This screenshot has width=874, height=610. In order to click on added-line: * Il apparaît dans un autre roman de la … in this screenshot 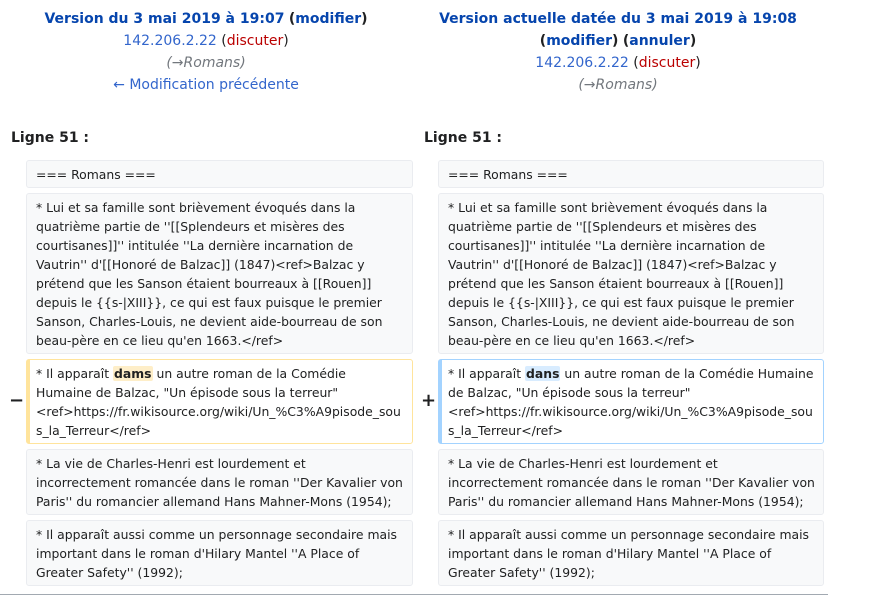, I will do `click(631, 401)`.